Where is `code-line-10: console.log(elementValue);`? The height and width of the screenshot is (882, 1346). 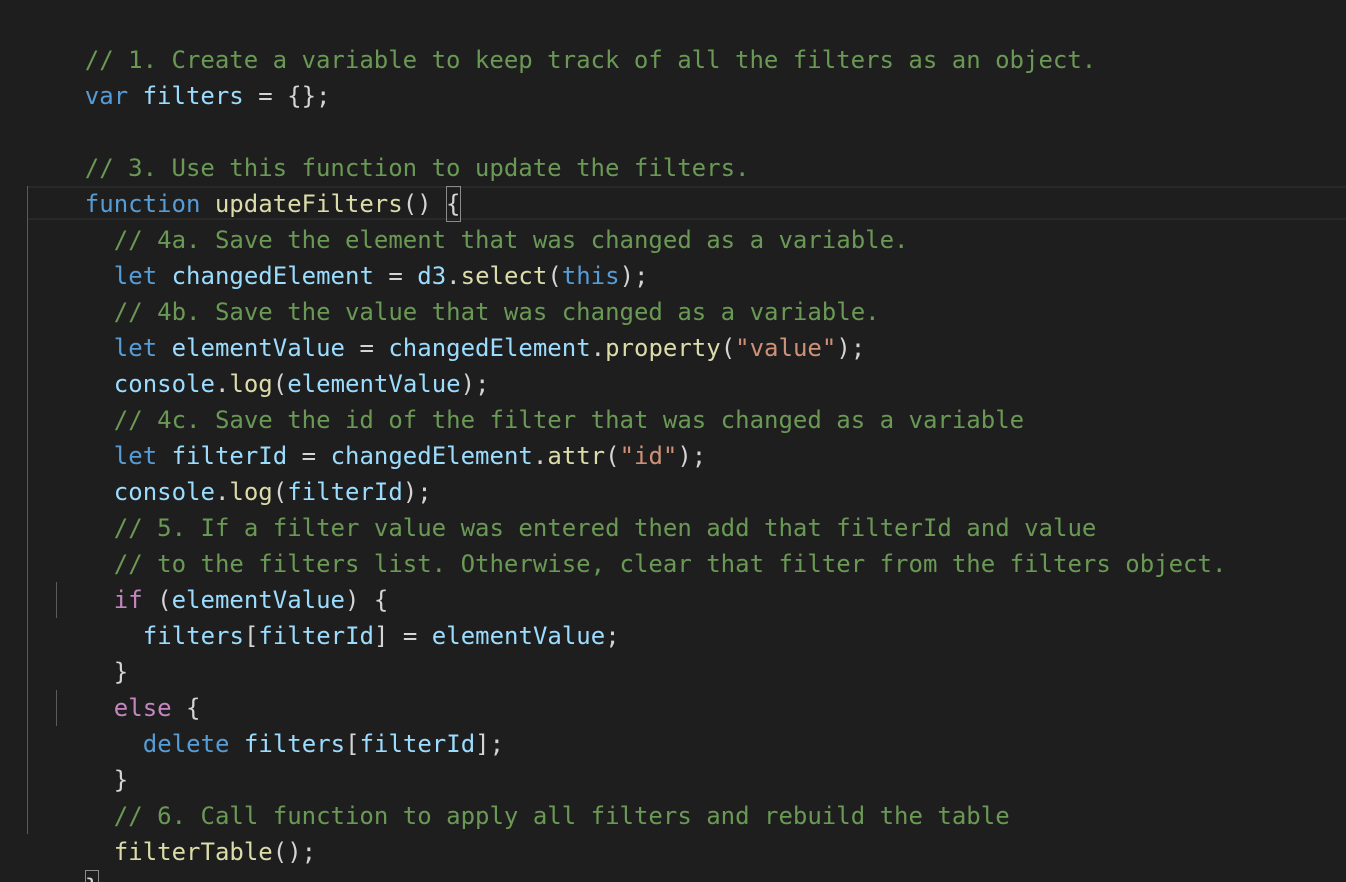 code-line-10: console.log(elementValue); is located at coordinates (273, 364).